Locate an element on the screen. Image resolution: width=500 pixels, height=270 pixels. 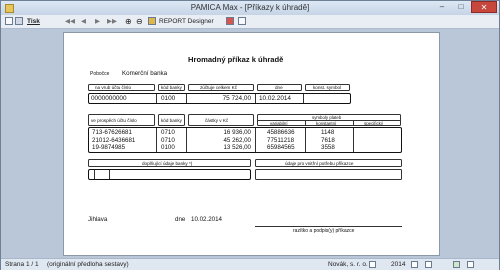
page-indicator: Strana 1 / 1 is located at coordinates (22, 264).